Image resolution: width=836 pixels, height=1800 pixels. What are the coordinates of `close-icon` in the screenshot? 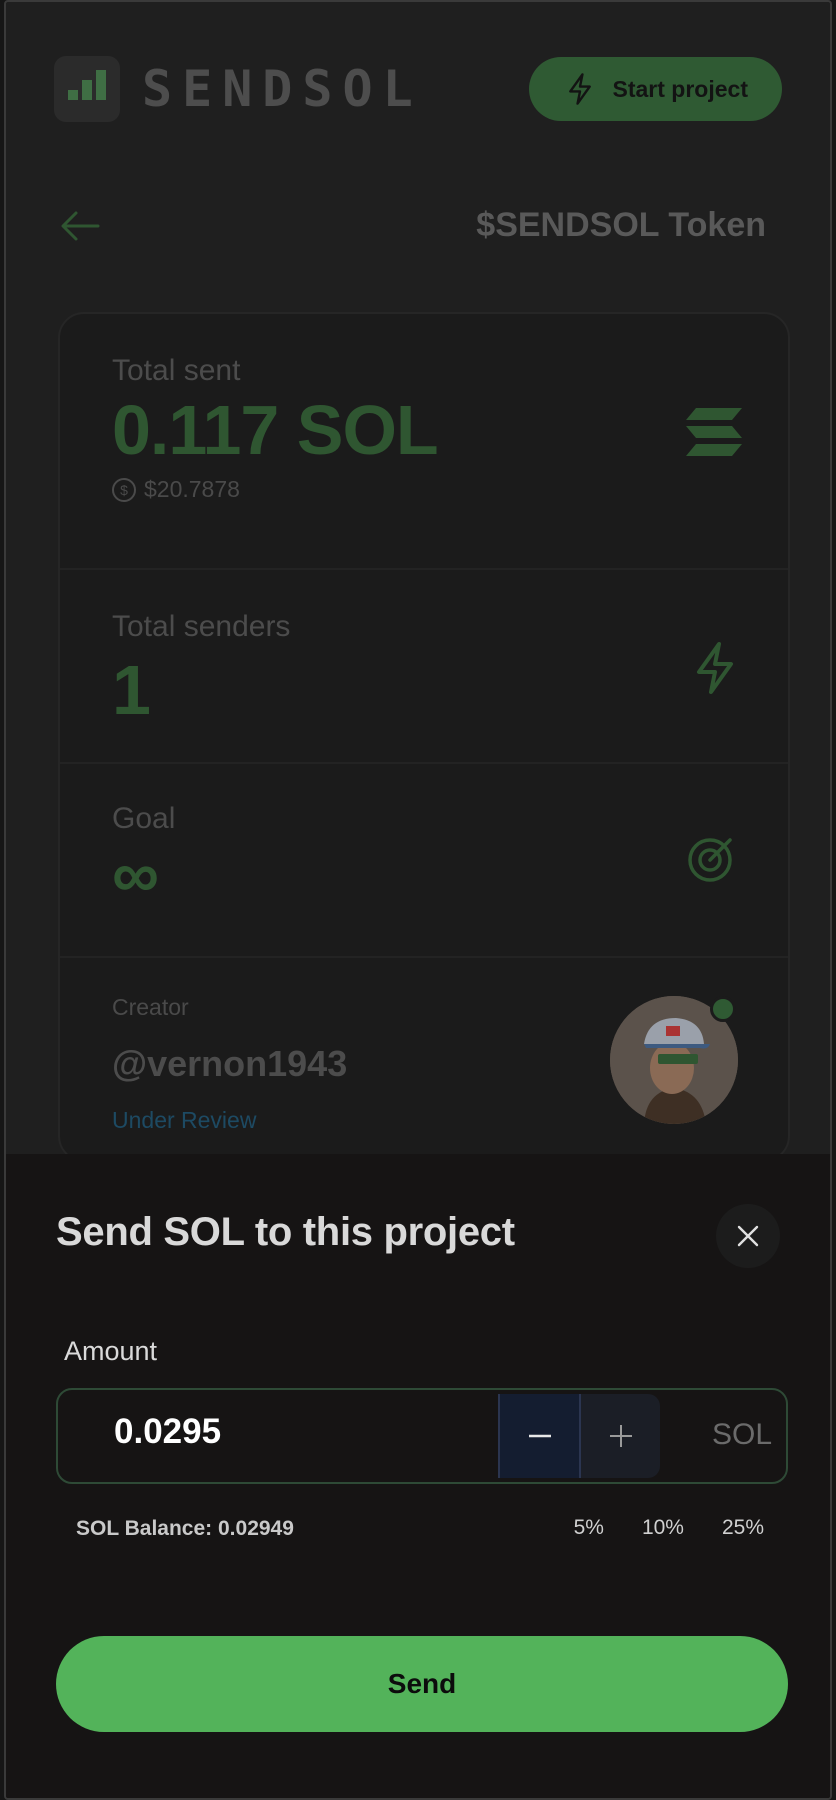 It's located at (748, 1236).